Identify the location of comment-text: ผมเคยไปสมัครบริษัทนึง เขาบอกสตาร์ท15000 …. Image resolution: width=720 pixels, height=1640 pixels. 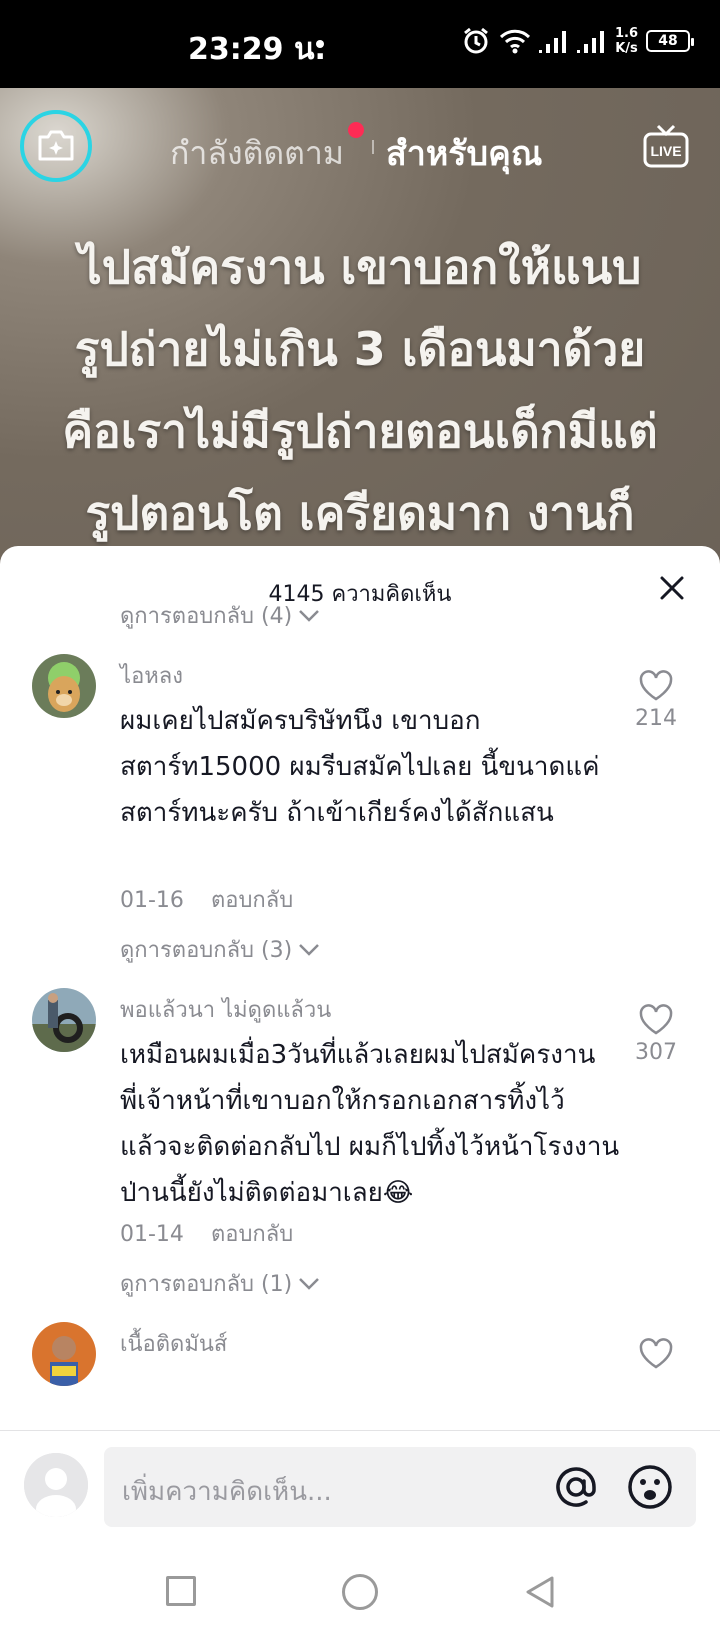
(360, 767).